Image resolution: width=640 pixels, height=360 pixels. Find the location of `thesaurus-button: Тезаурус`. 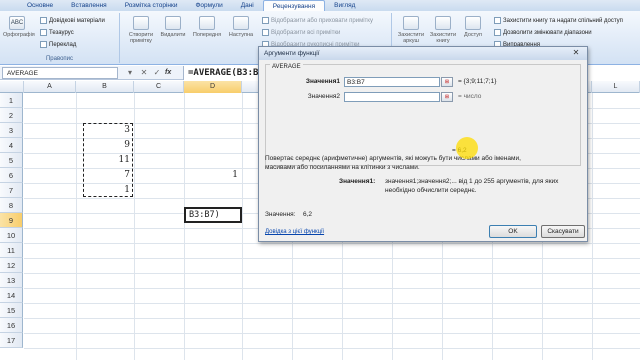

thesaurus-button: Тезаурус is located at coordinates (57, 32).